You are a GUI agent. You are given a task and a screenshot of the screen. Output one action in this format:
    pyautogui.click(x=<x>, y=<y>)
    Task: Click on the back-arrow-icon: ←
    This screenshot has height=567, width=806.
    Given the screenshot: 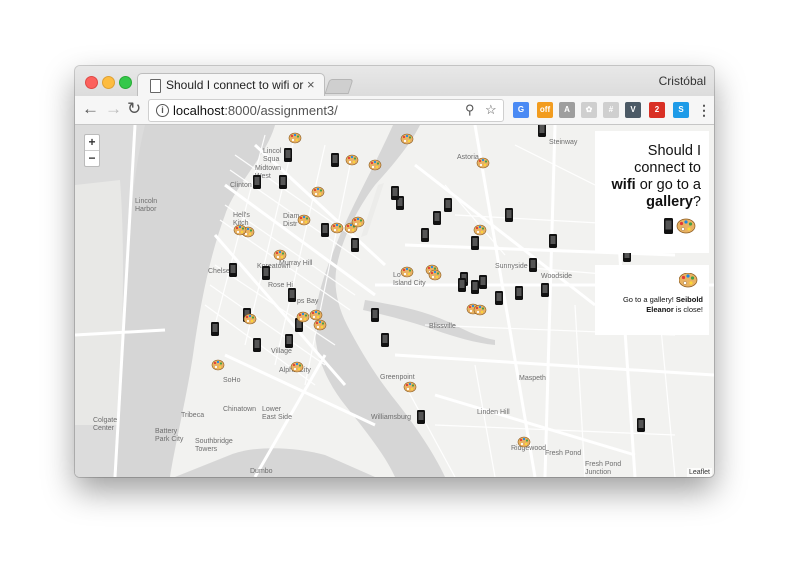 What is the action you would take?
    pyautogui.click(x=90, y=109)
    